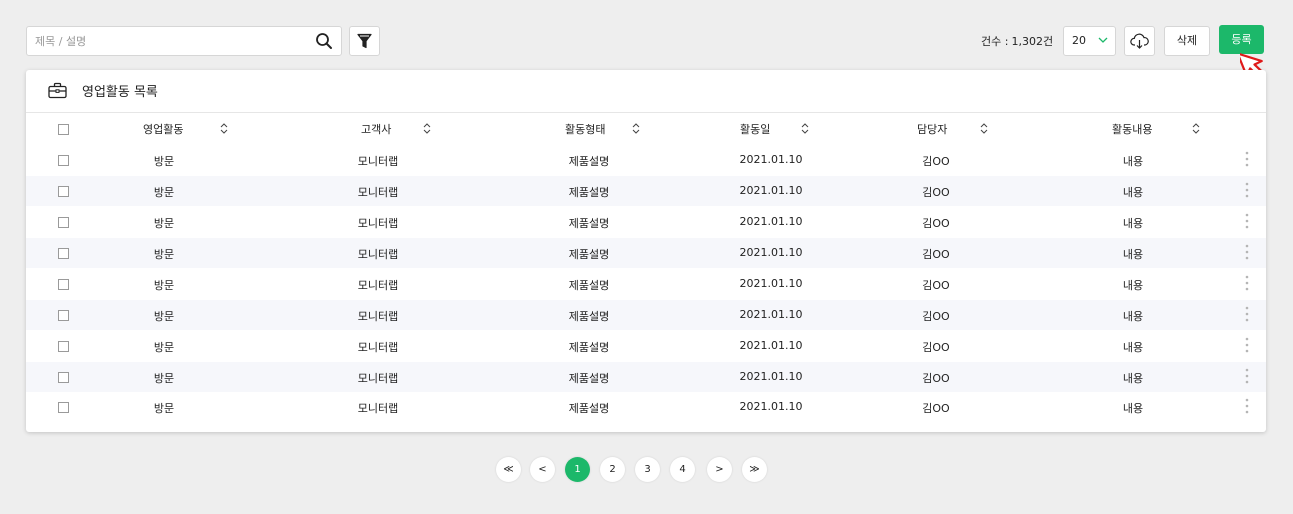 The image size is (1293, 514). I want to click on pagination: ≪ < 1 2 3 4 > ≫, so click(646, 470).